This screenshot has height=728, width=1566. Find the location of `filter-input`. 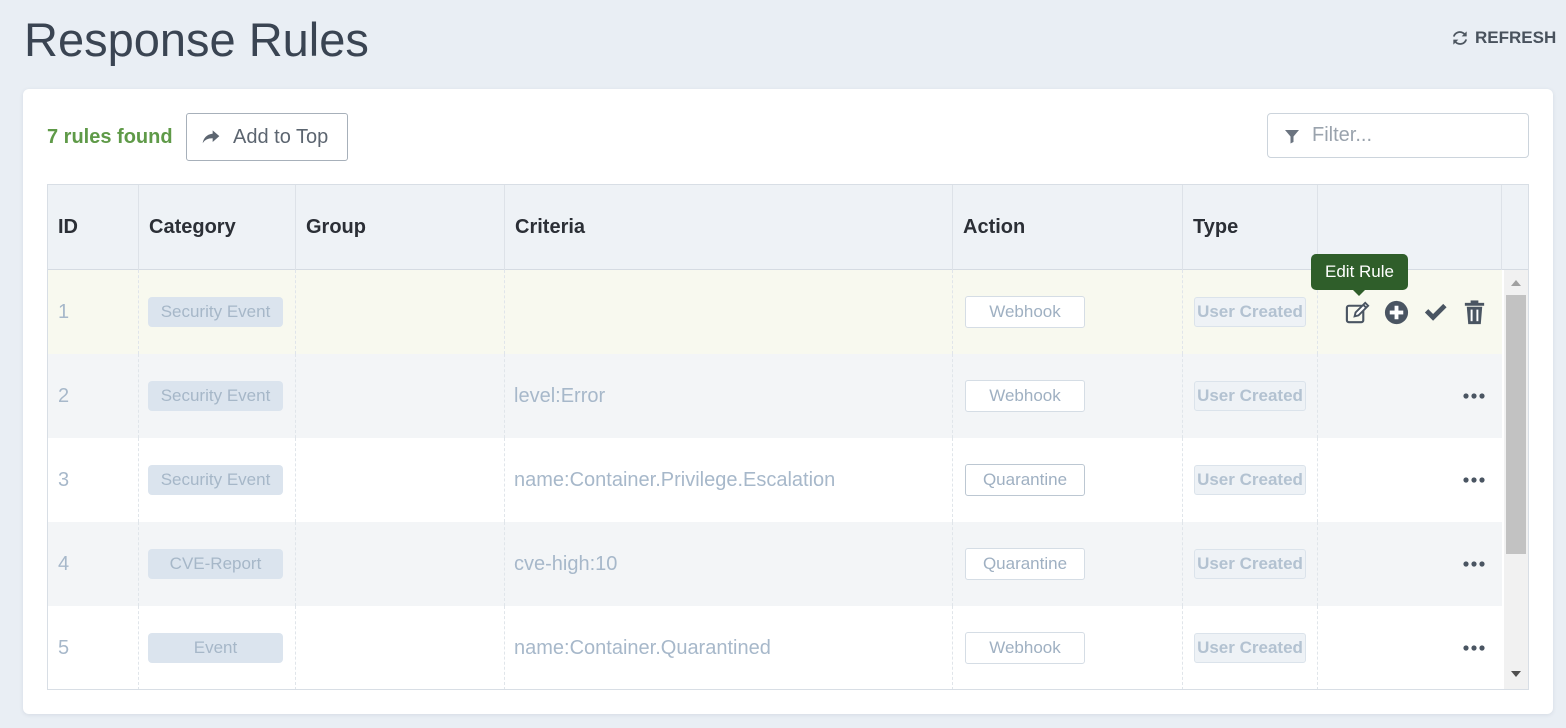

filter-input is located at coordinates (1412, 135).